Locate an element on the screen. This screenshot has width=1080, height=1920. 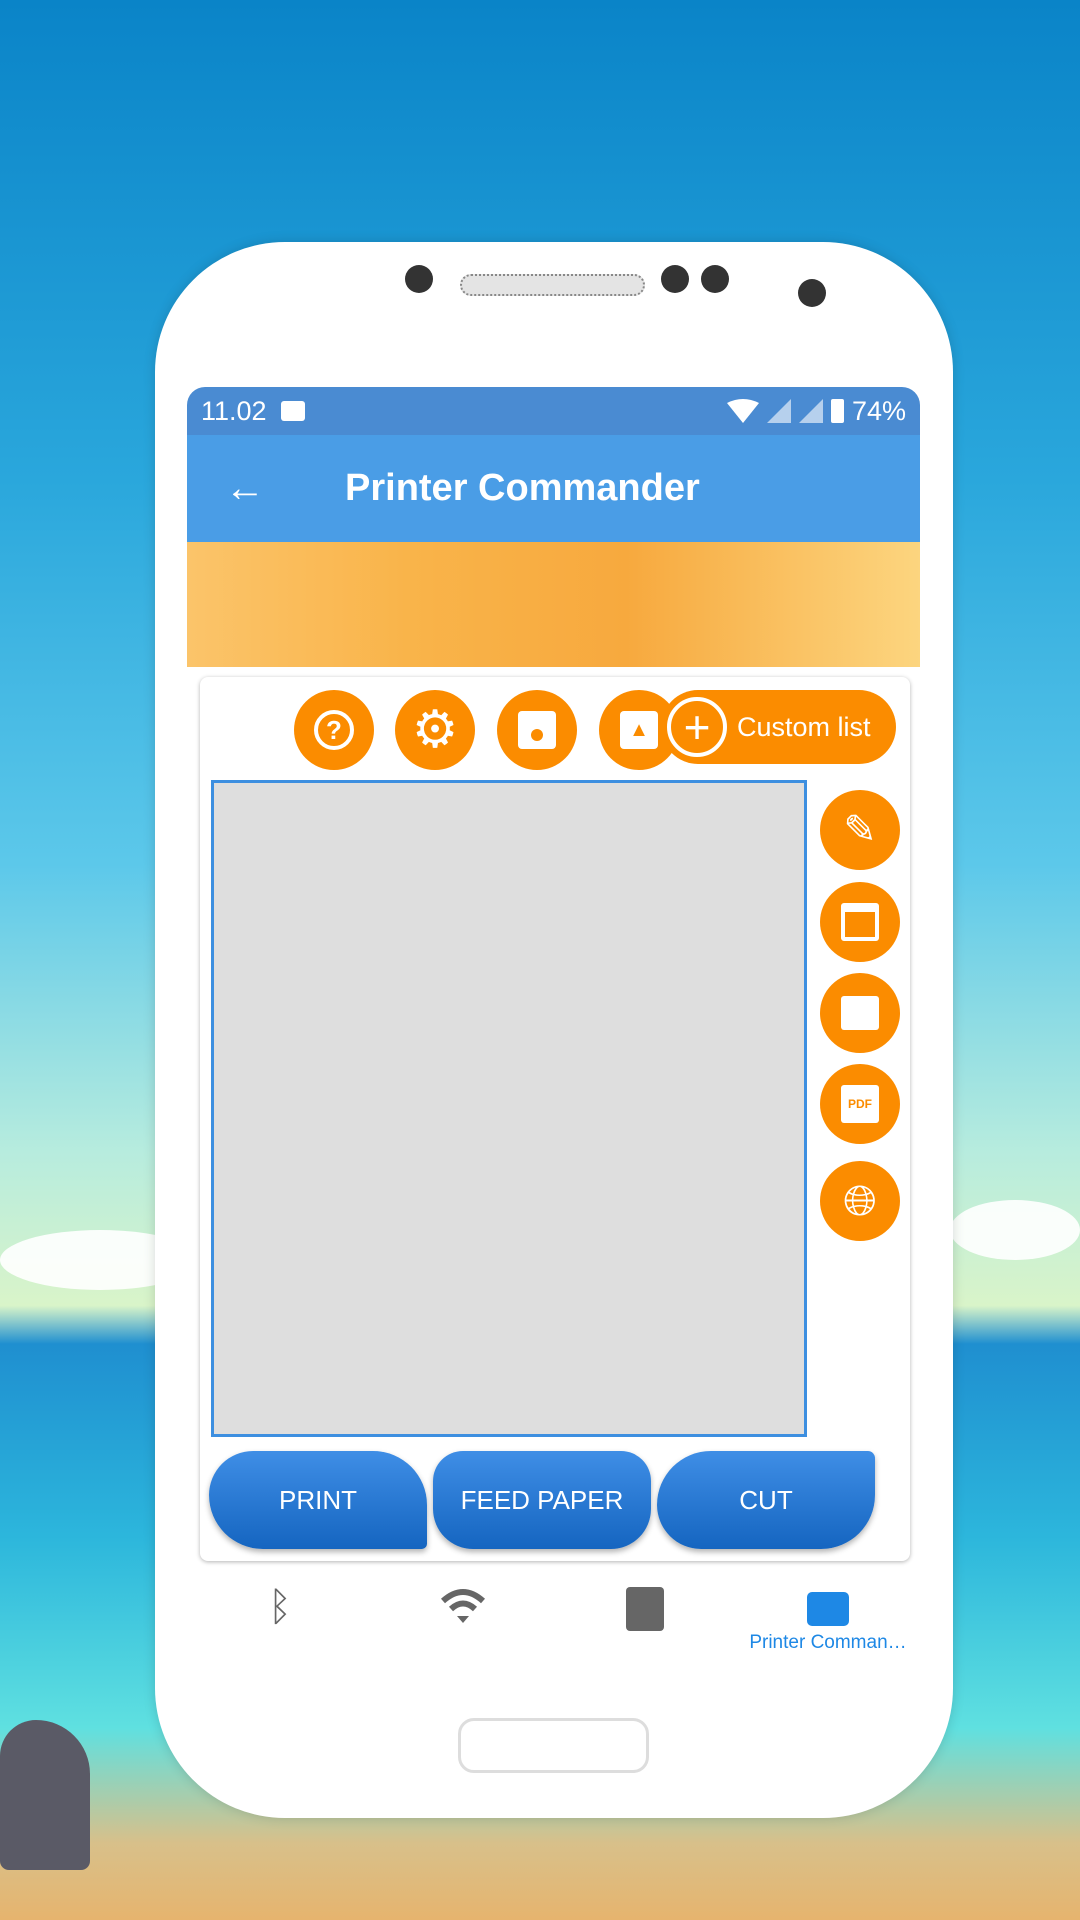
pencil-icon: ✎ is located at coordinates (860, 830).